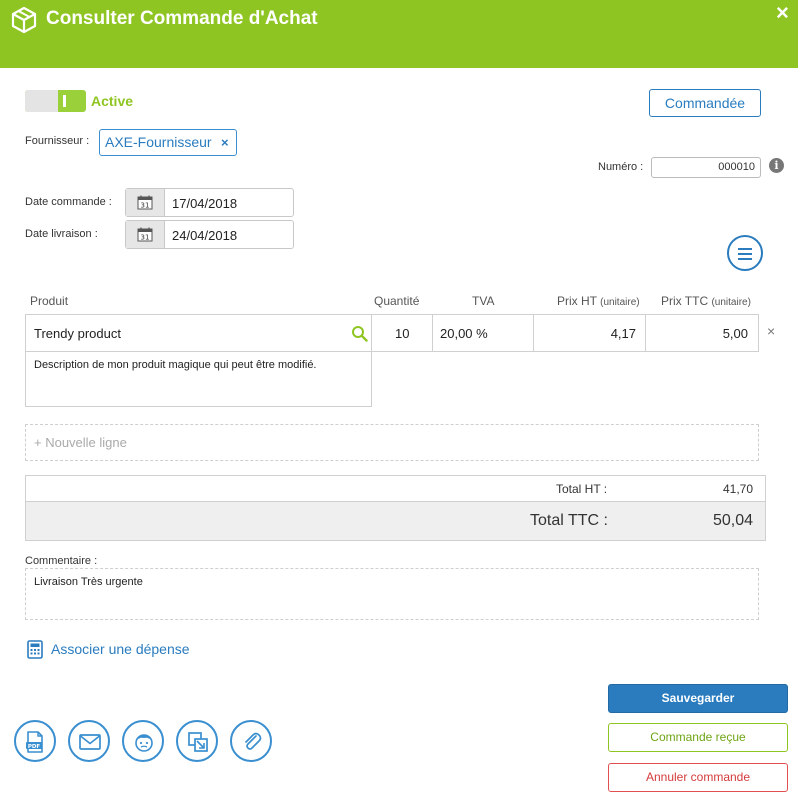 This screenshot has height=803, width=798. Describe the element at coordinates (57, 141) in the screenshot. I see `supplier-label: Fournisseur :` at that location.